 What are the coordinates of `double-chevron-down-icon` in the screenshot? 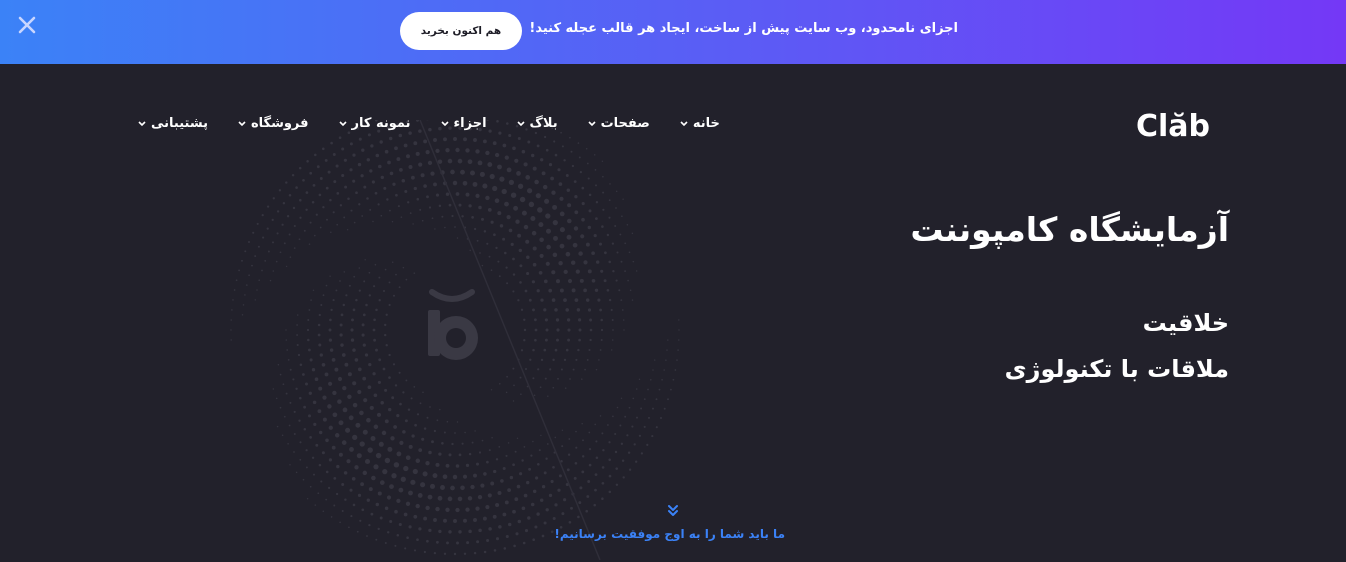 It's located at (673, 511).